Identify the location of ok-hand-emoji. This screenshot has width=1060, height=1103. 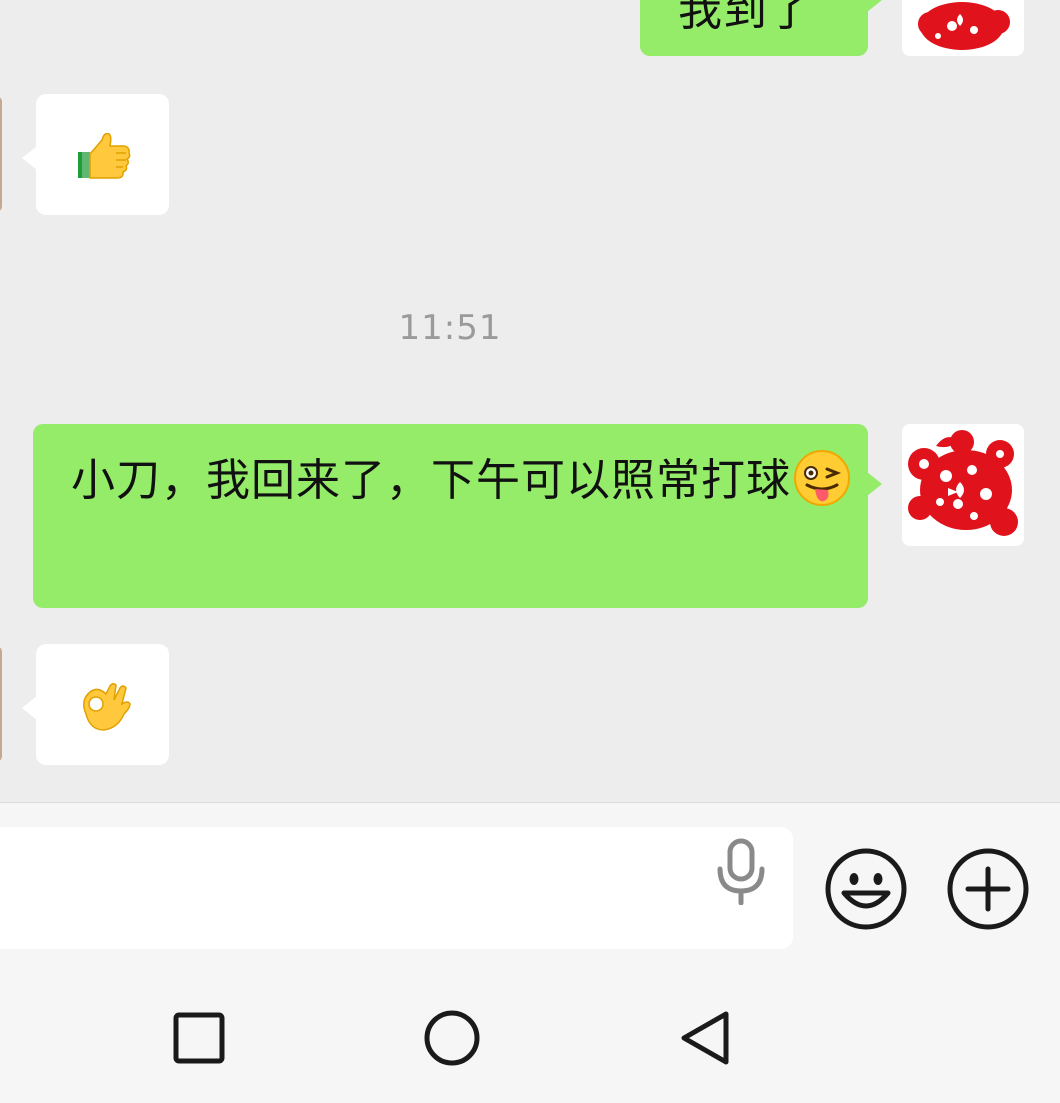
(104, 706).